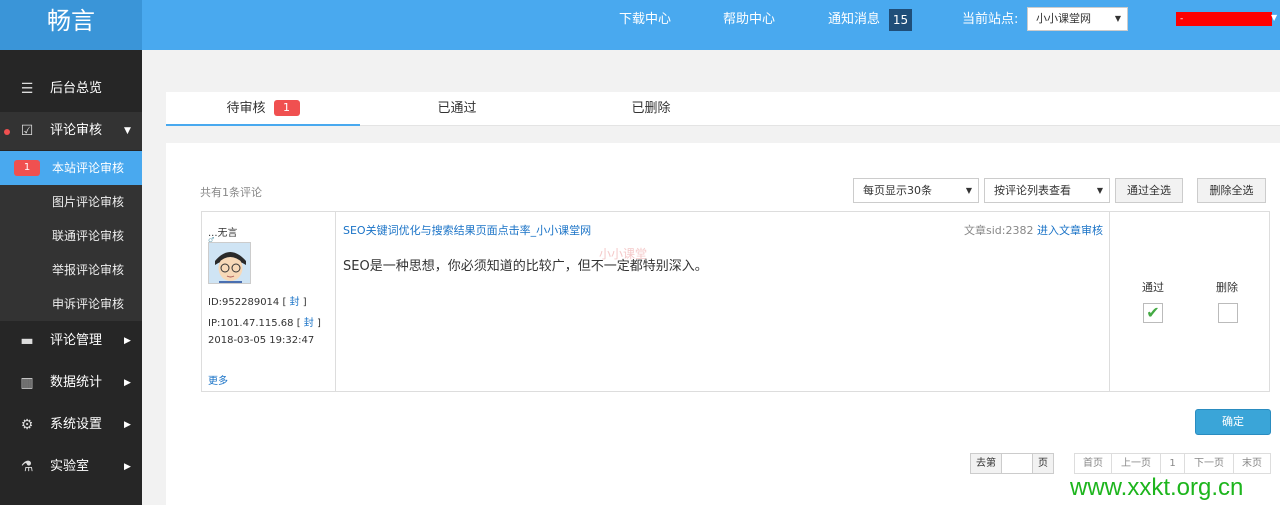 This screenshot has height=505, width=1280. I want to click on total-count: 共有1条评论, so click(231, 192).